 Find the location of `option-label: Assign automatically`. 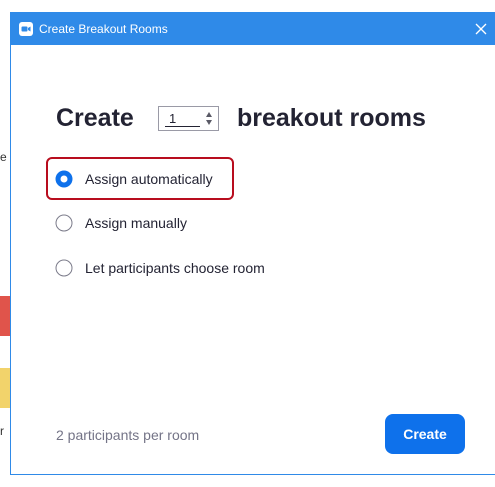

option-label: Assign automatically is located at coordinates (149, 179).